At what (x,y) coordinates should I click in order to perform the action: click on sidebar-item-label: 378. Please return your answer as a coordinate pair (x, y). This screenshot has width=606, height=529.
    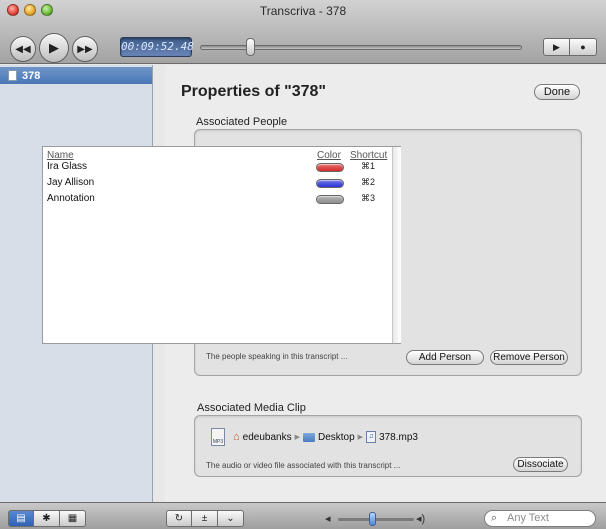
    Looking at the image, I should click on (31, 75).